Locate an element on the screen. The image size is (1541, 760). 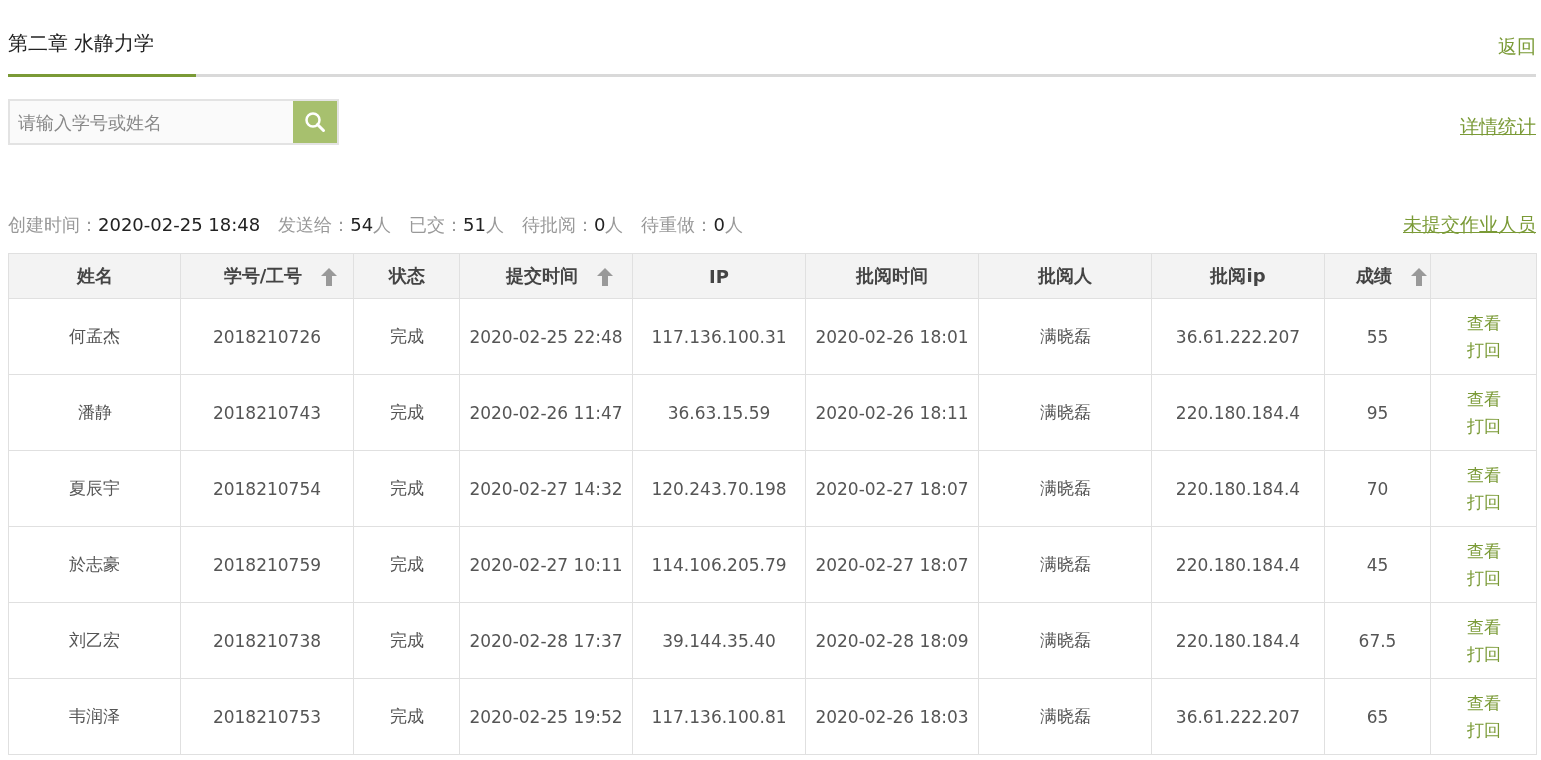
table-cell: 2020-02-26 18:03 is located at coordinates (892, 716).